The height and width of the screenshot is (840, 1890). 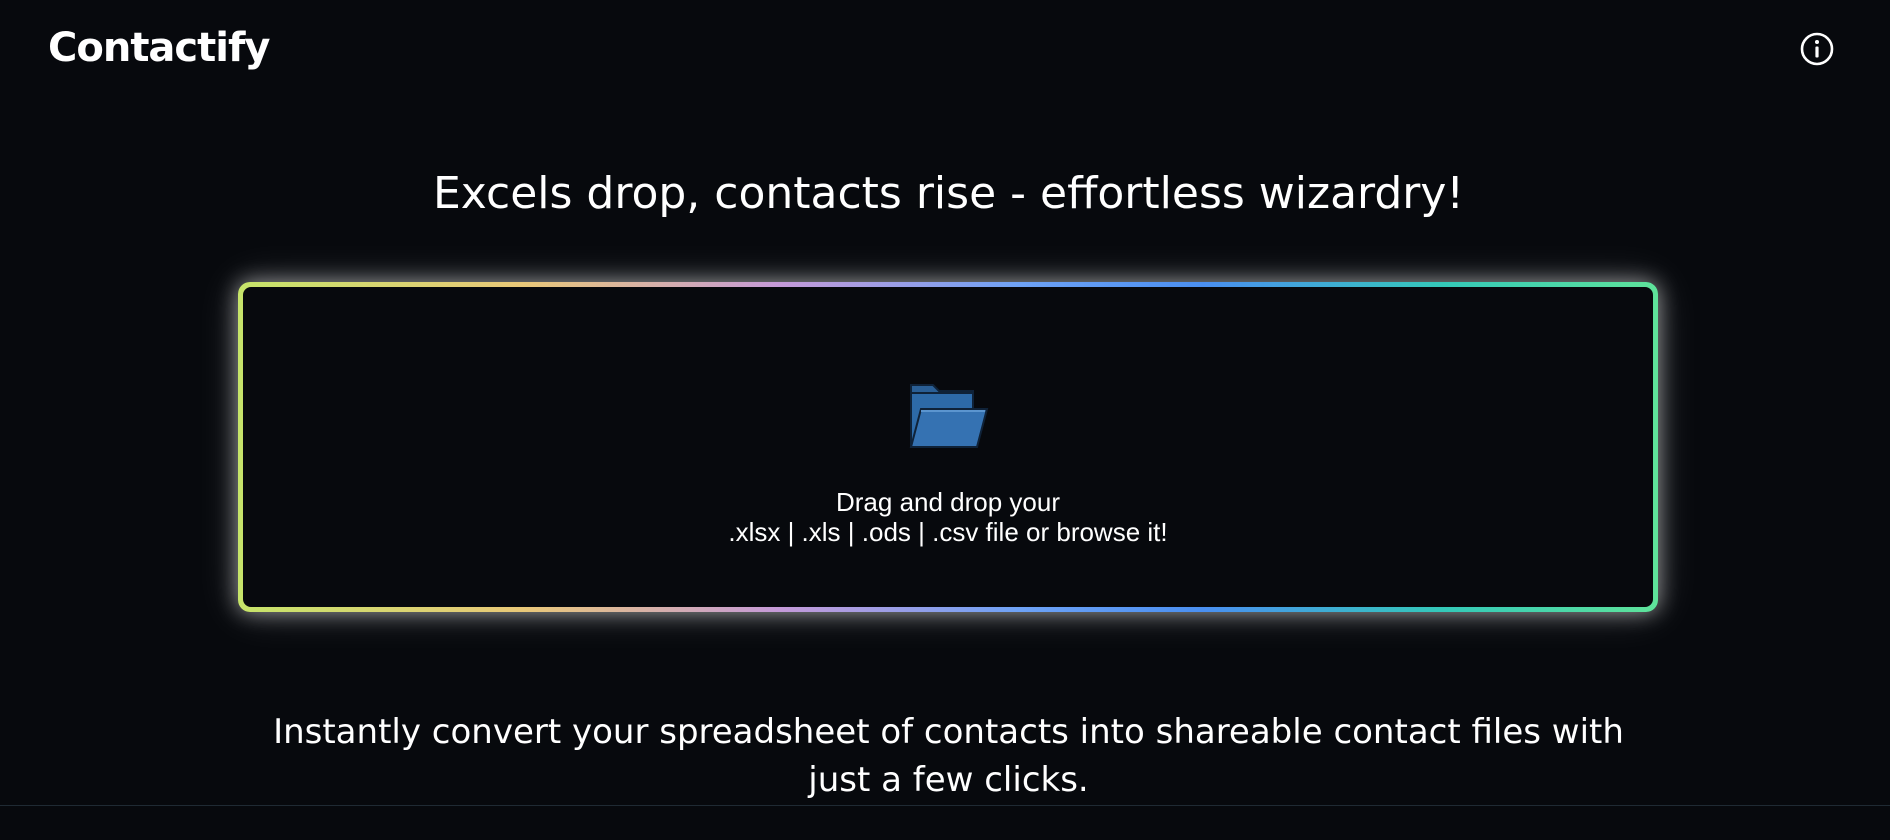 What do you see at coordinates (159, 48) in the screenshot?
I see `app-logo: Contactify` at bounding box center [159, 48].